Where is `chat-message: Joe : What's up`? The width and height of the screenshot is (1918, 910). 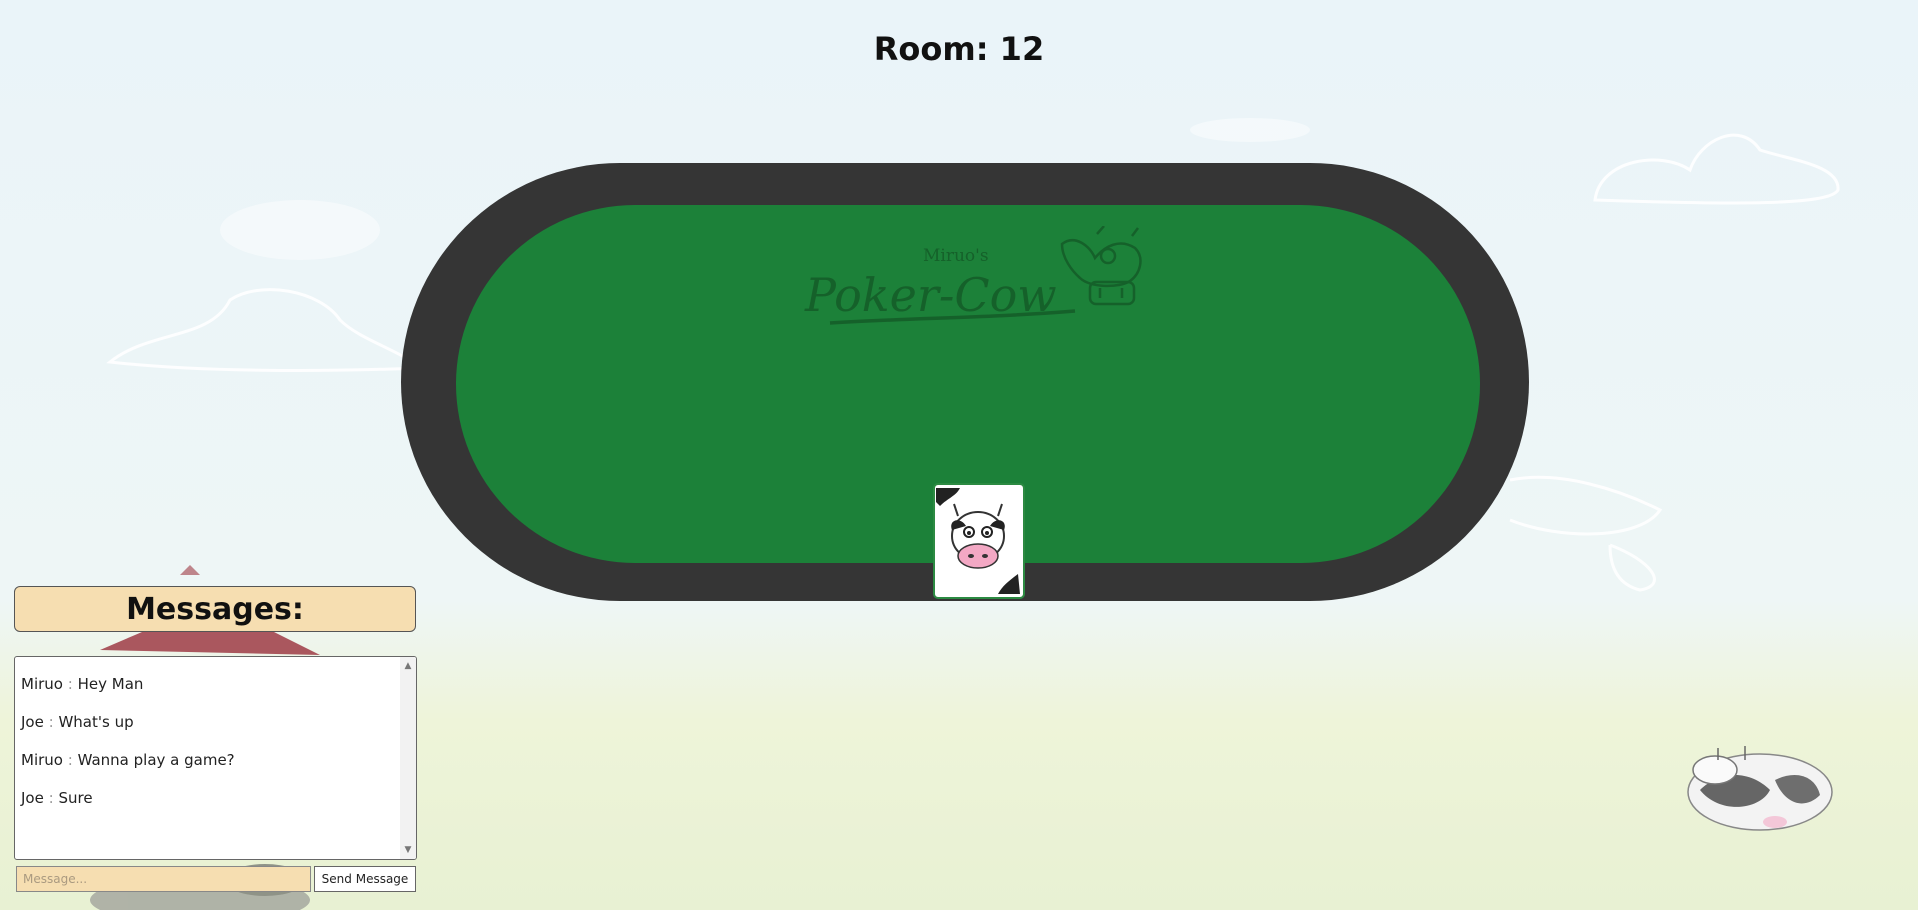
chat-message: Joe : What's up is located at coordinates (208, 732).